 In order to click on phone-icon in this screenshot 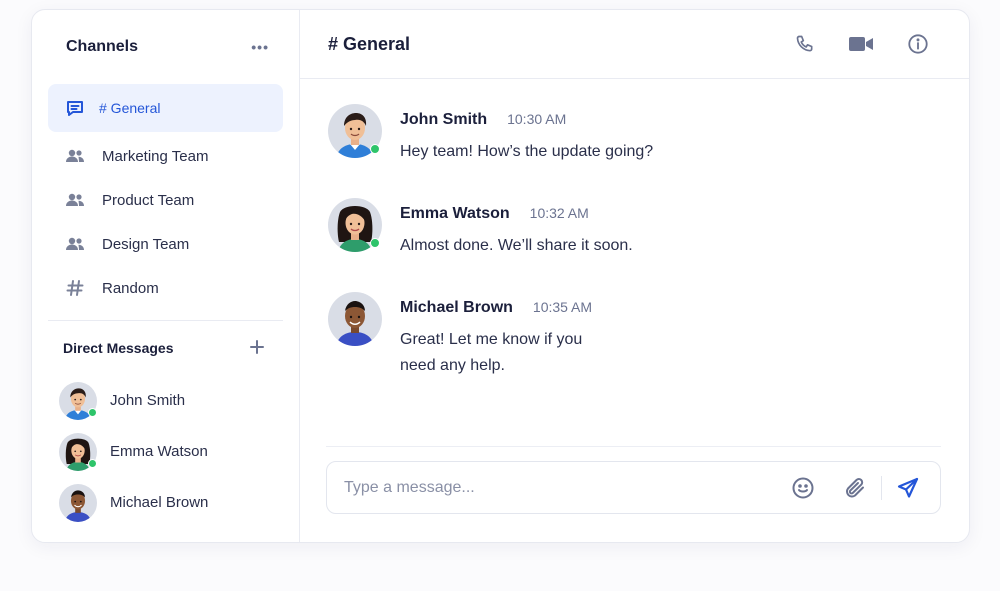, I will do `click(805, 44)`.